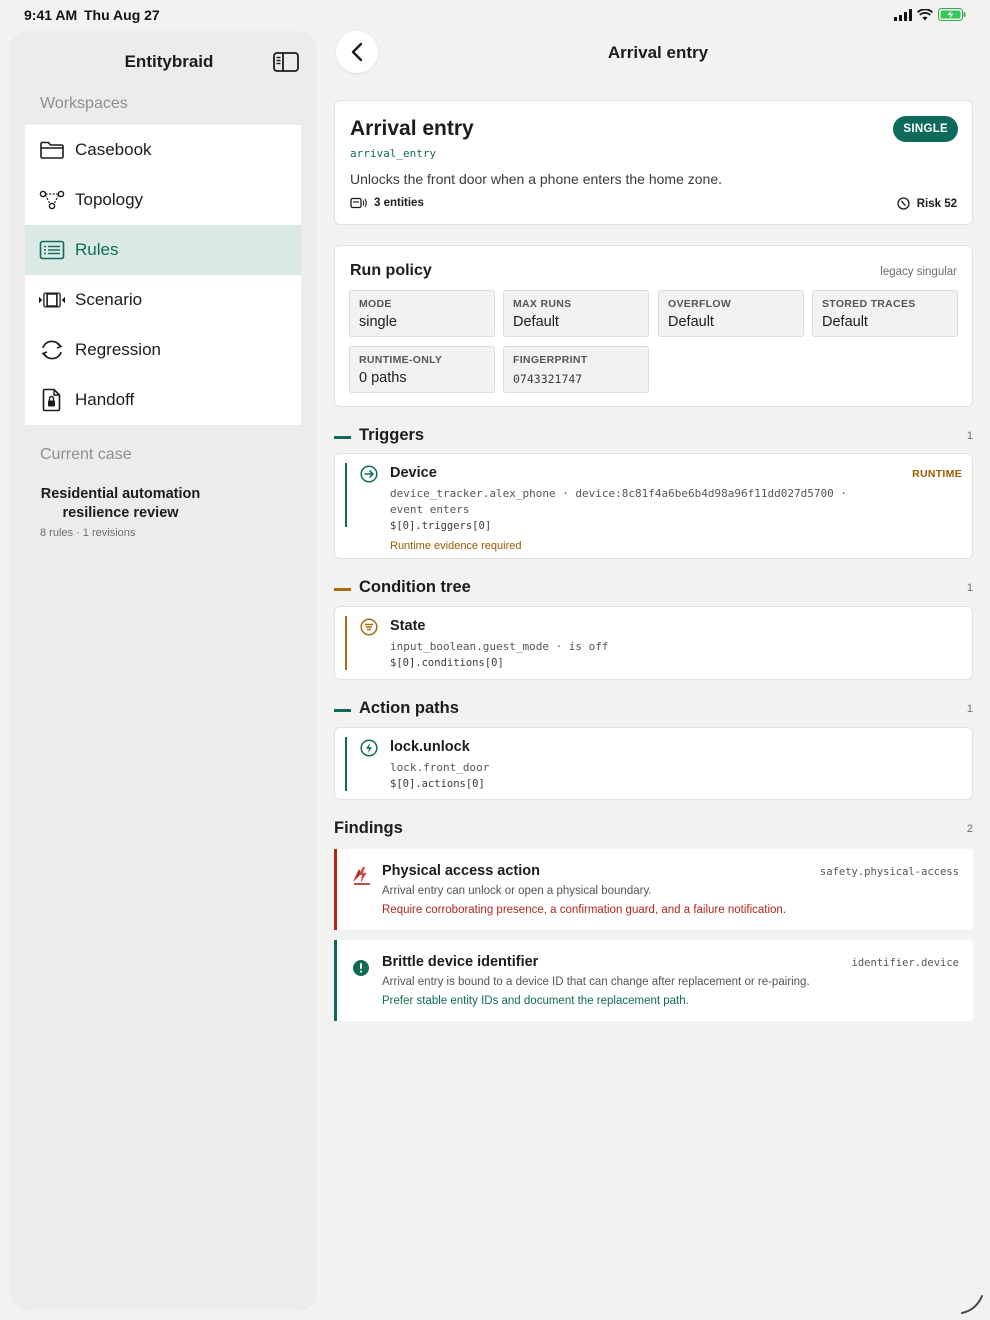 Image resolution: width=990 pixels, height=1320 pixels. I want to click on sidebar-header: Entitybraid, so click(163, 63).